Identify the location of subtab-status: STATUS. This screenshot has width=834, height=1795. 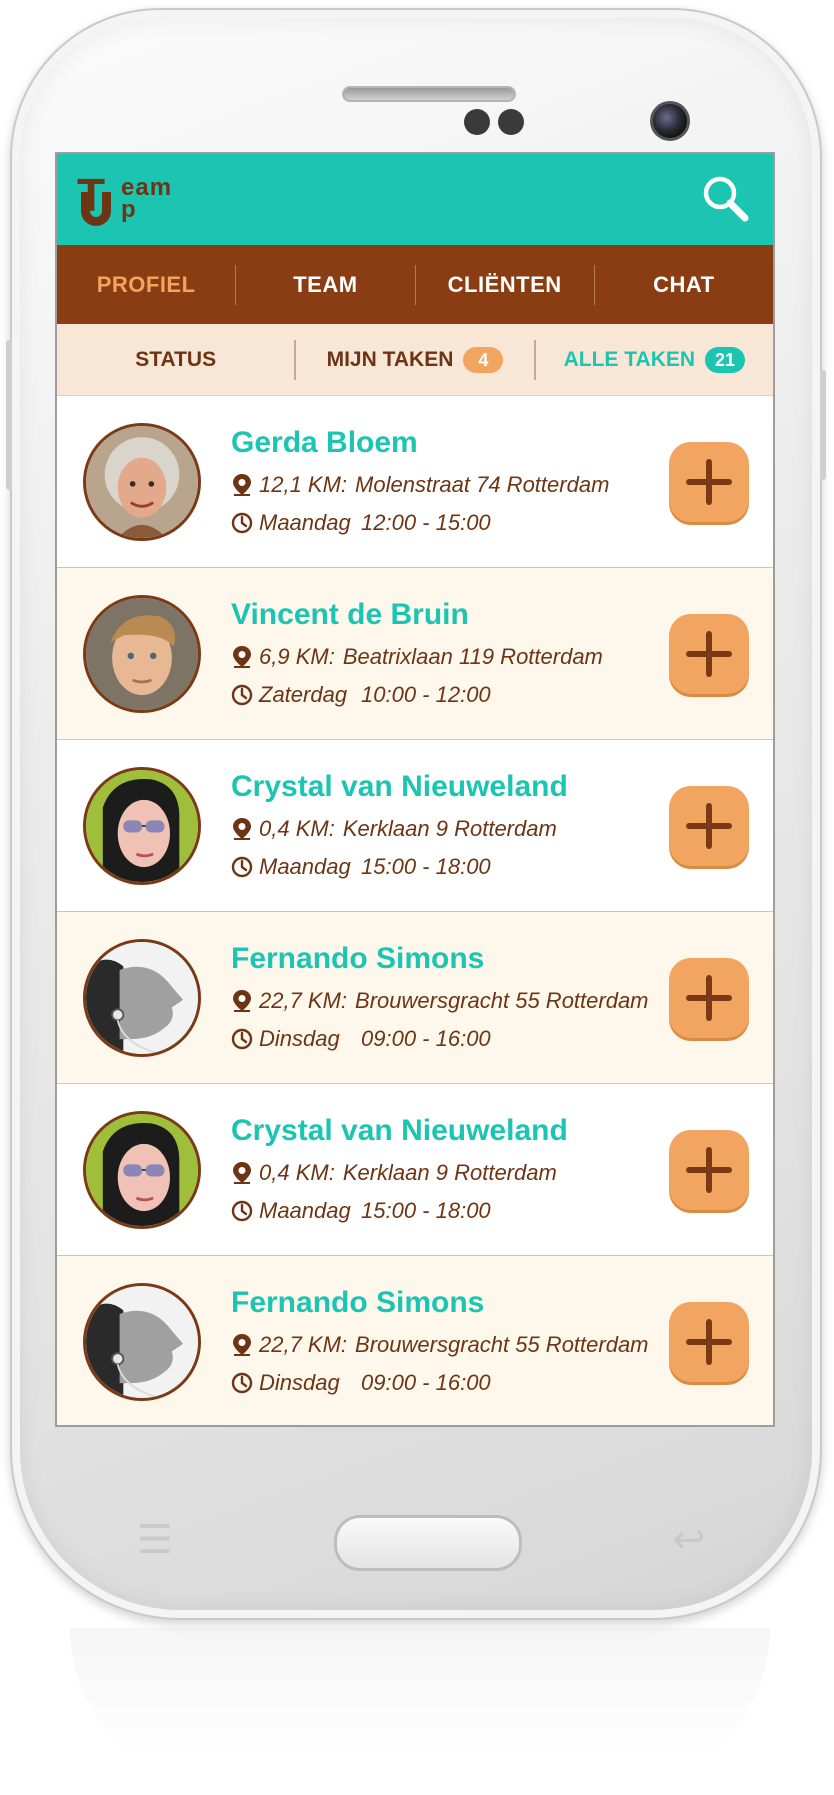
(175, 360).